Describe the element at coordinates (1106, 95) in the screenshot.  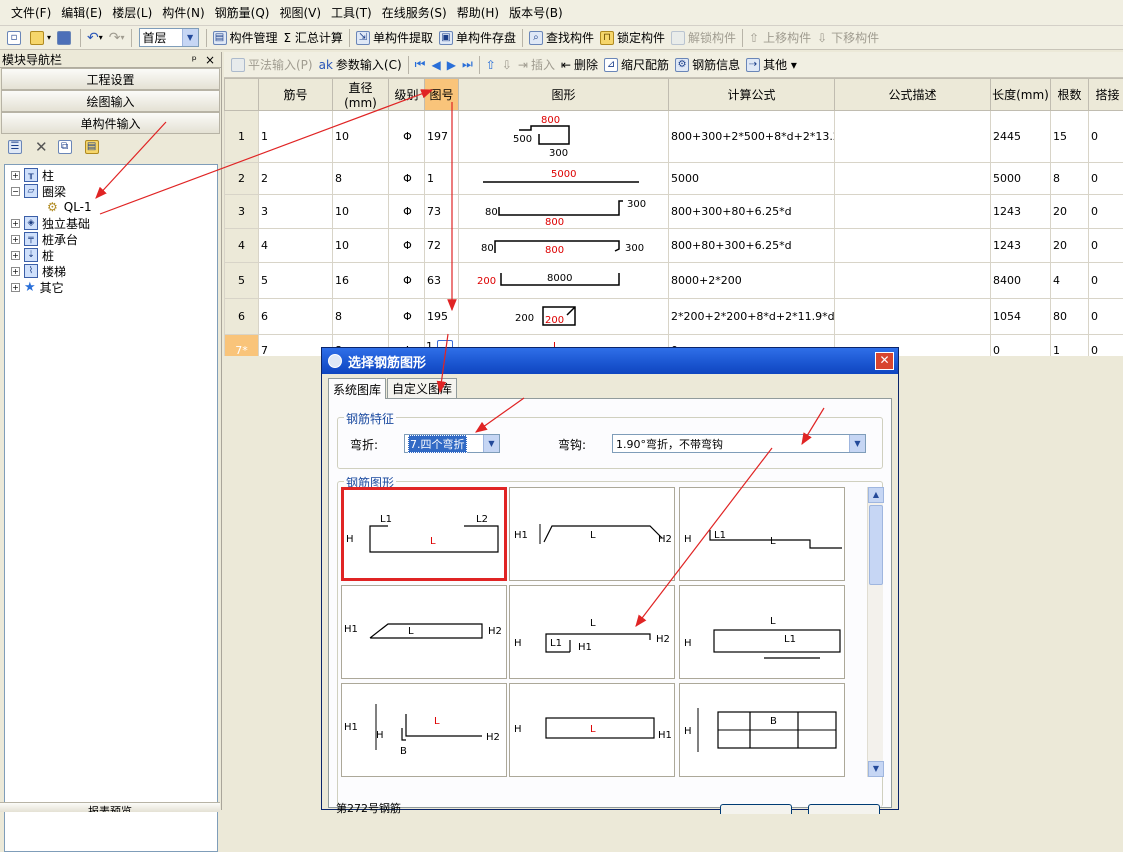
I see `col-header-lap: 搭接` at that location.